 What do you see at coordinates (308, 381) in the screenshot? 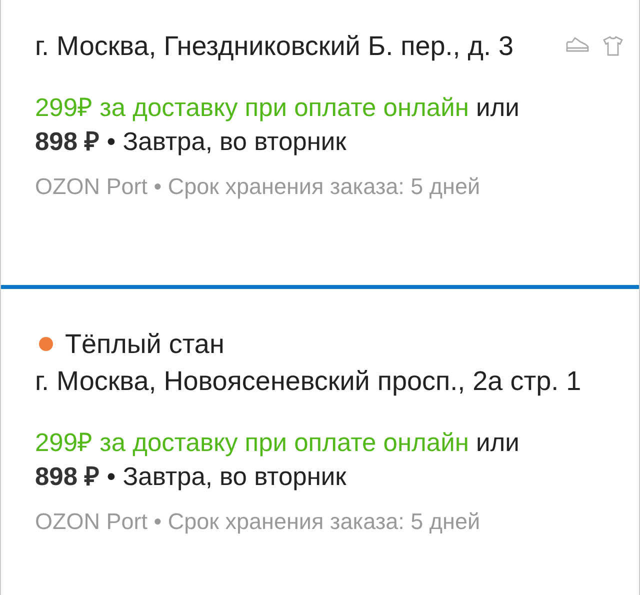
I see `address-text: г. Москва, Новоясеневский просп., 2а стр. 1` at bounding box center [308, 381].